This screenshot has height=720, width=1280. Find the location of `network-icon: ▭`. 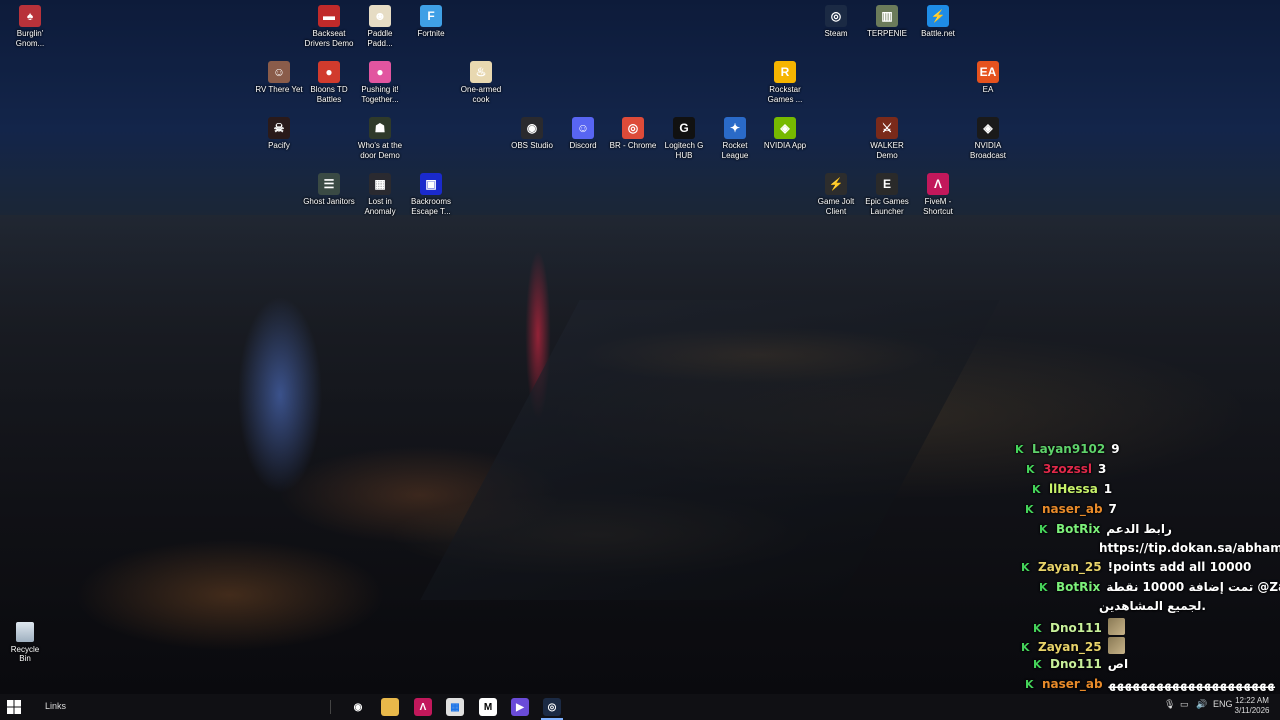

network-icon: ▭ is located at coordinates (1184, 704).